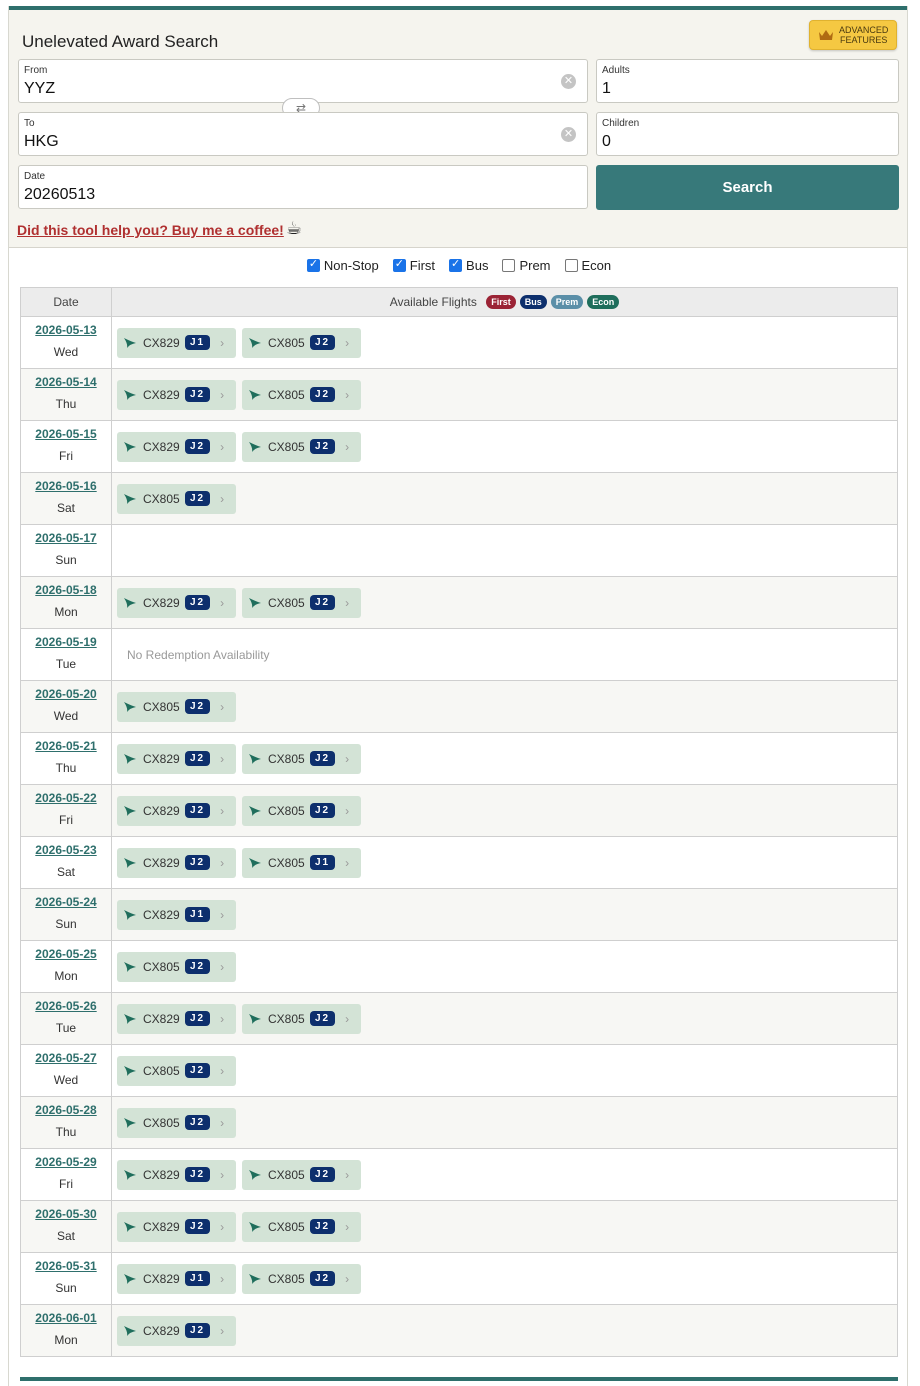 The width and height of the screenshot is (920, 1386). I want to click on filter-prem: Prem, so click(526, 265).